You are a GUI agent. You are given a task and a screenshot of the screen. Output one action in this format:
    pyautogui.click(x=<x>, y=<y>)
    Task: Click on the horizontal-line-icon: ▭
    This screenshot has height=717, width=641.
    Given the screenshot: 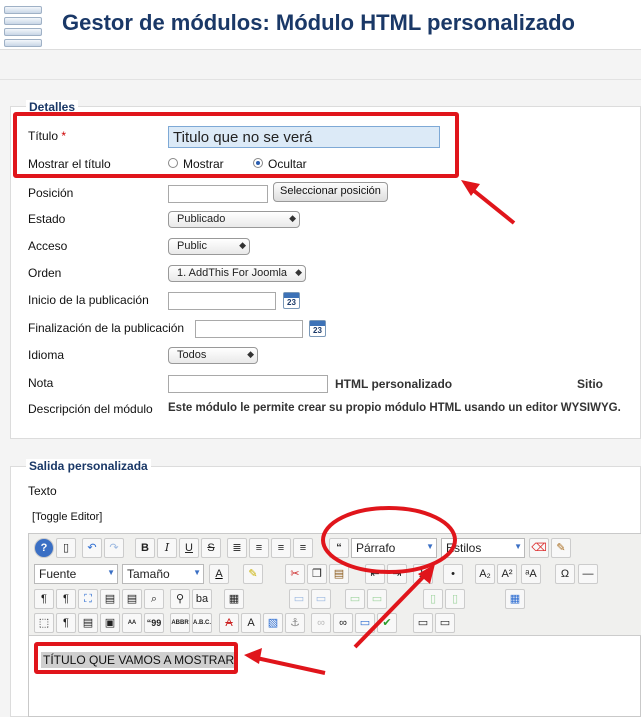 What is the action you would take?
    pyautogui.click(x=423, y=623)
    